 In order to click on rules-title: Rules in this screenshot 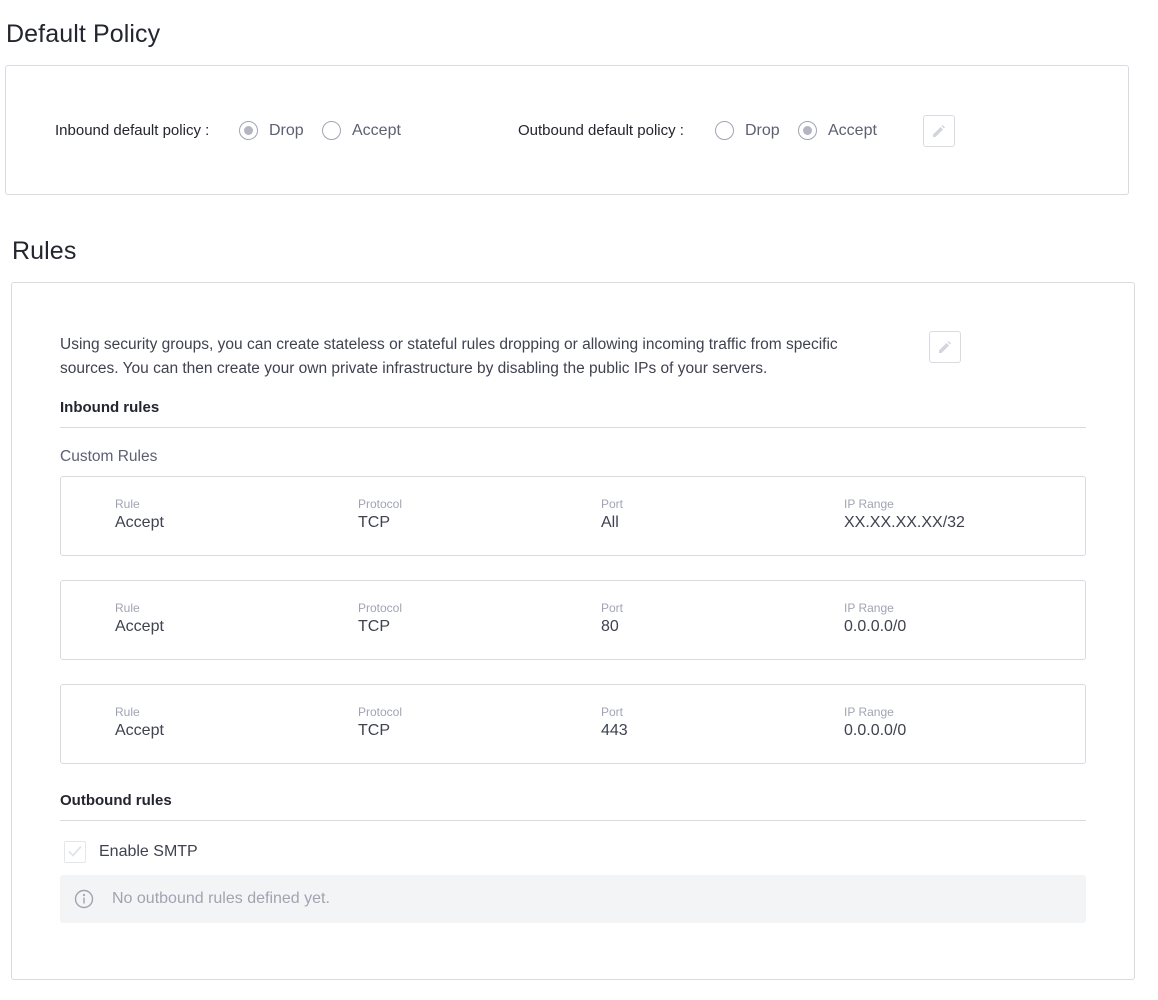, I will do `click(44, 251)`.